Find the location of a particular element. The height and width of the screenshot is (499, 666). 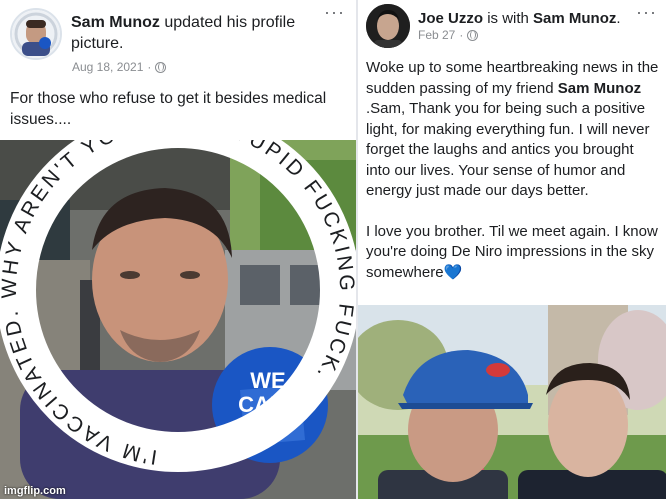

period: . is located at coordinates (618, 18).